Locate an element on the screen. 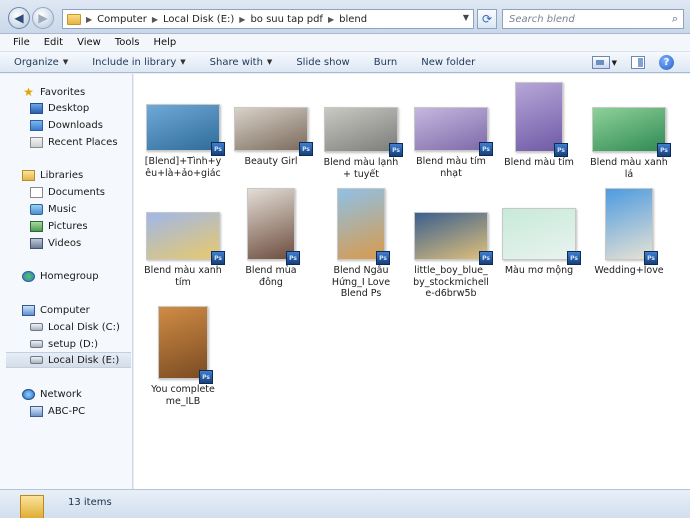 The image size is (690, 518). share-with-label: Share with is located at coordinates (236, 62).